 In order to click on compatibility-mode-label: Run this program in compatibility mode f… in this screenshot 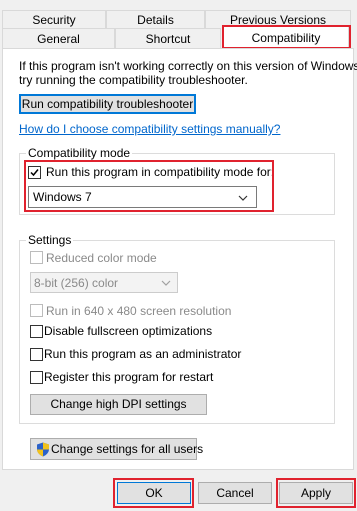, I will do `click(160, 172)`.